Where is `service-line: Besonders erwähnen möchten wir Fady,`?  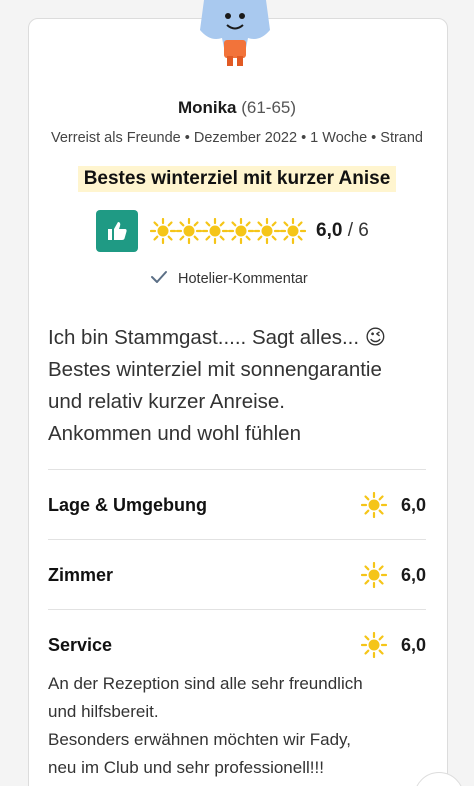
service-line: Besonders erwähnen möchten wir Fady, is located at coordinates (200, 739).